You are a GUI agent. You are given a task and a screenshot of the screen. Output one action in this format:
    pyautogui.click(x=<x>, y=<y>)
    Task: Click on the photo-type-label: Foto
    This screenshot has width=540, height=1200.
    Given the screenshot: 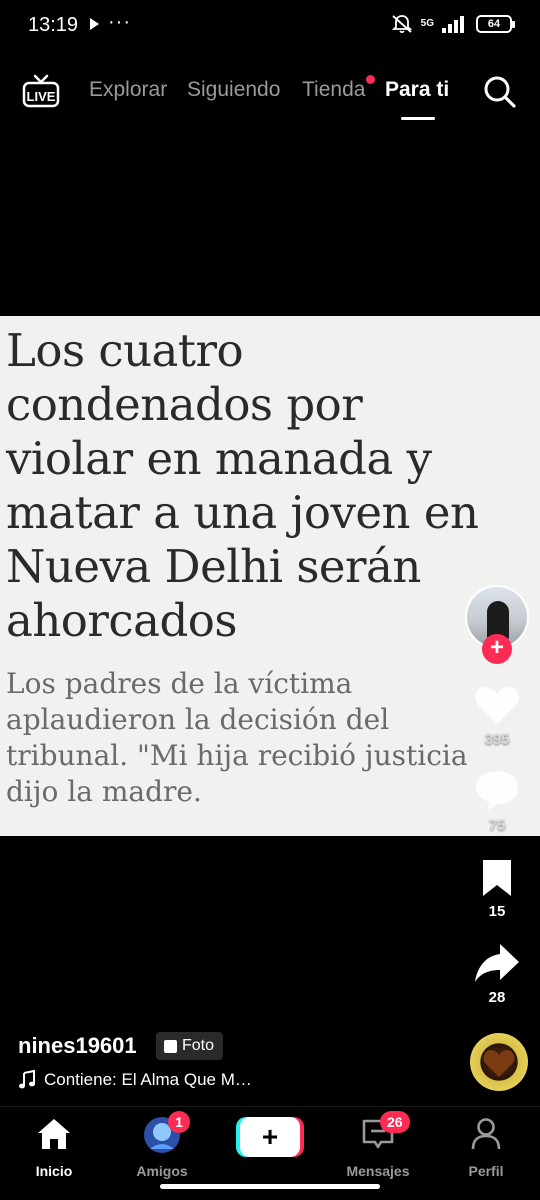 What is the action you would take?
    pyautogui.click(x=198, y=1045)
    